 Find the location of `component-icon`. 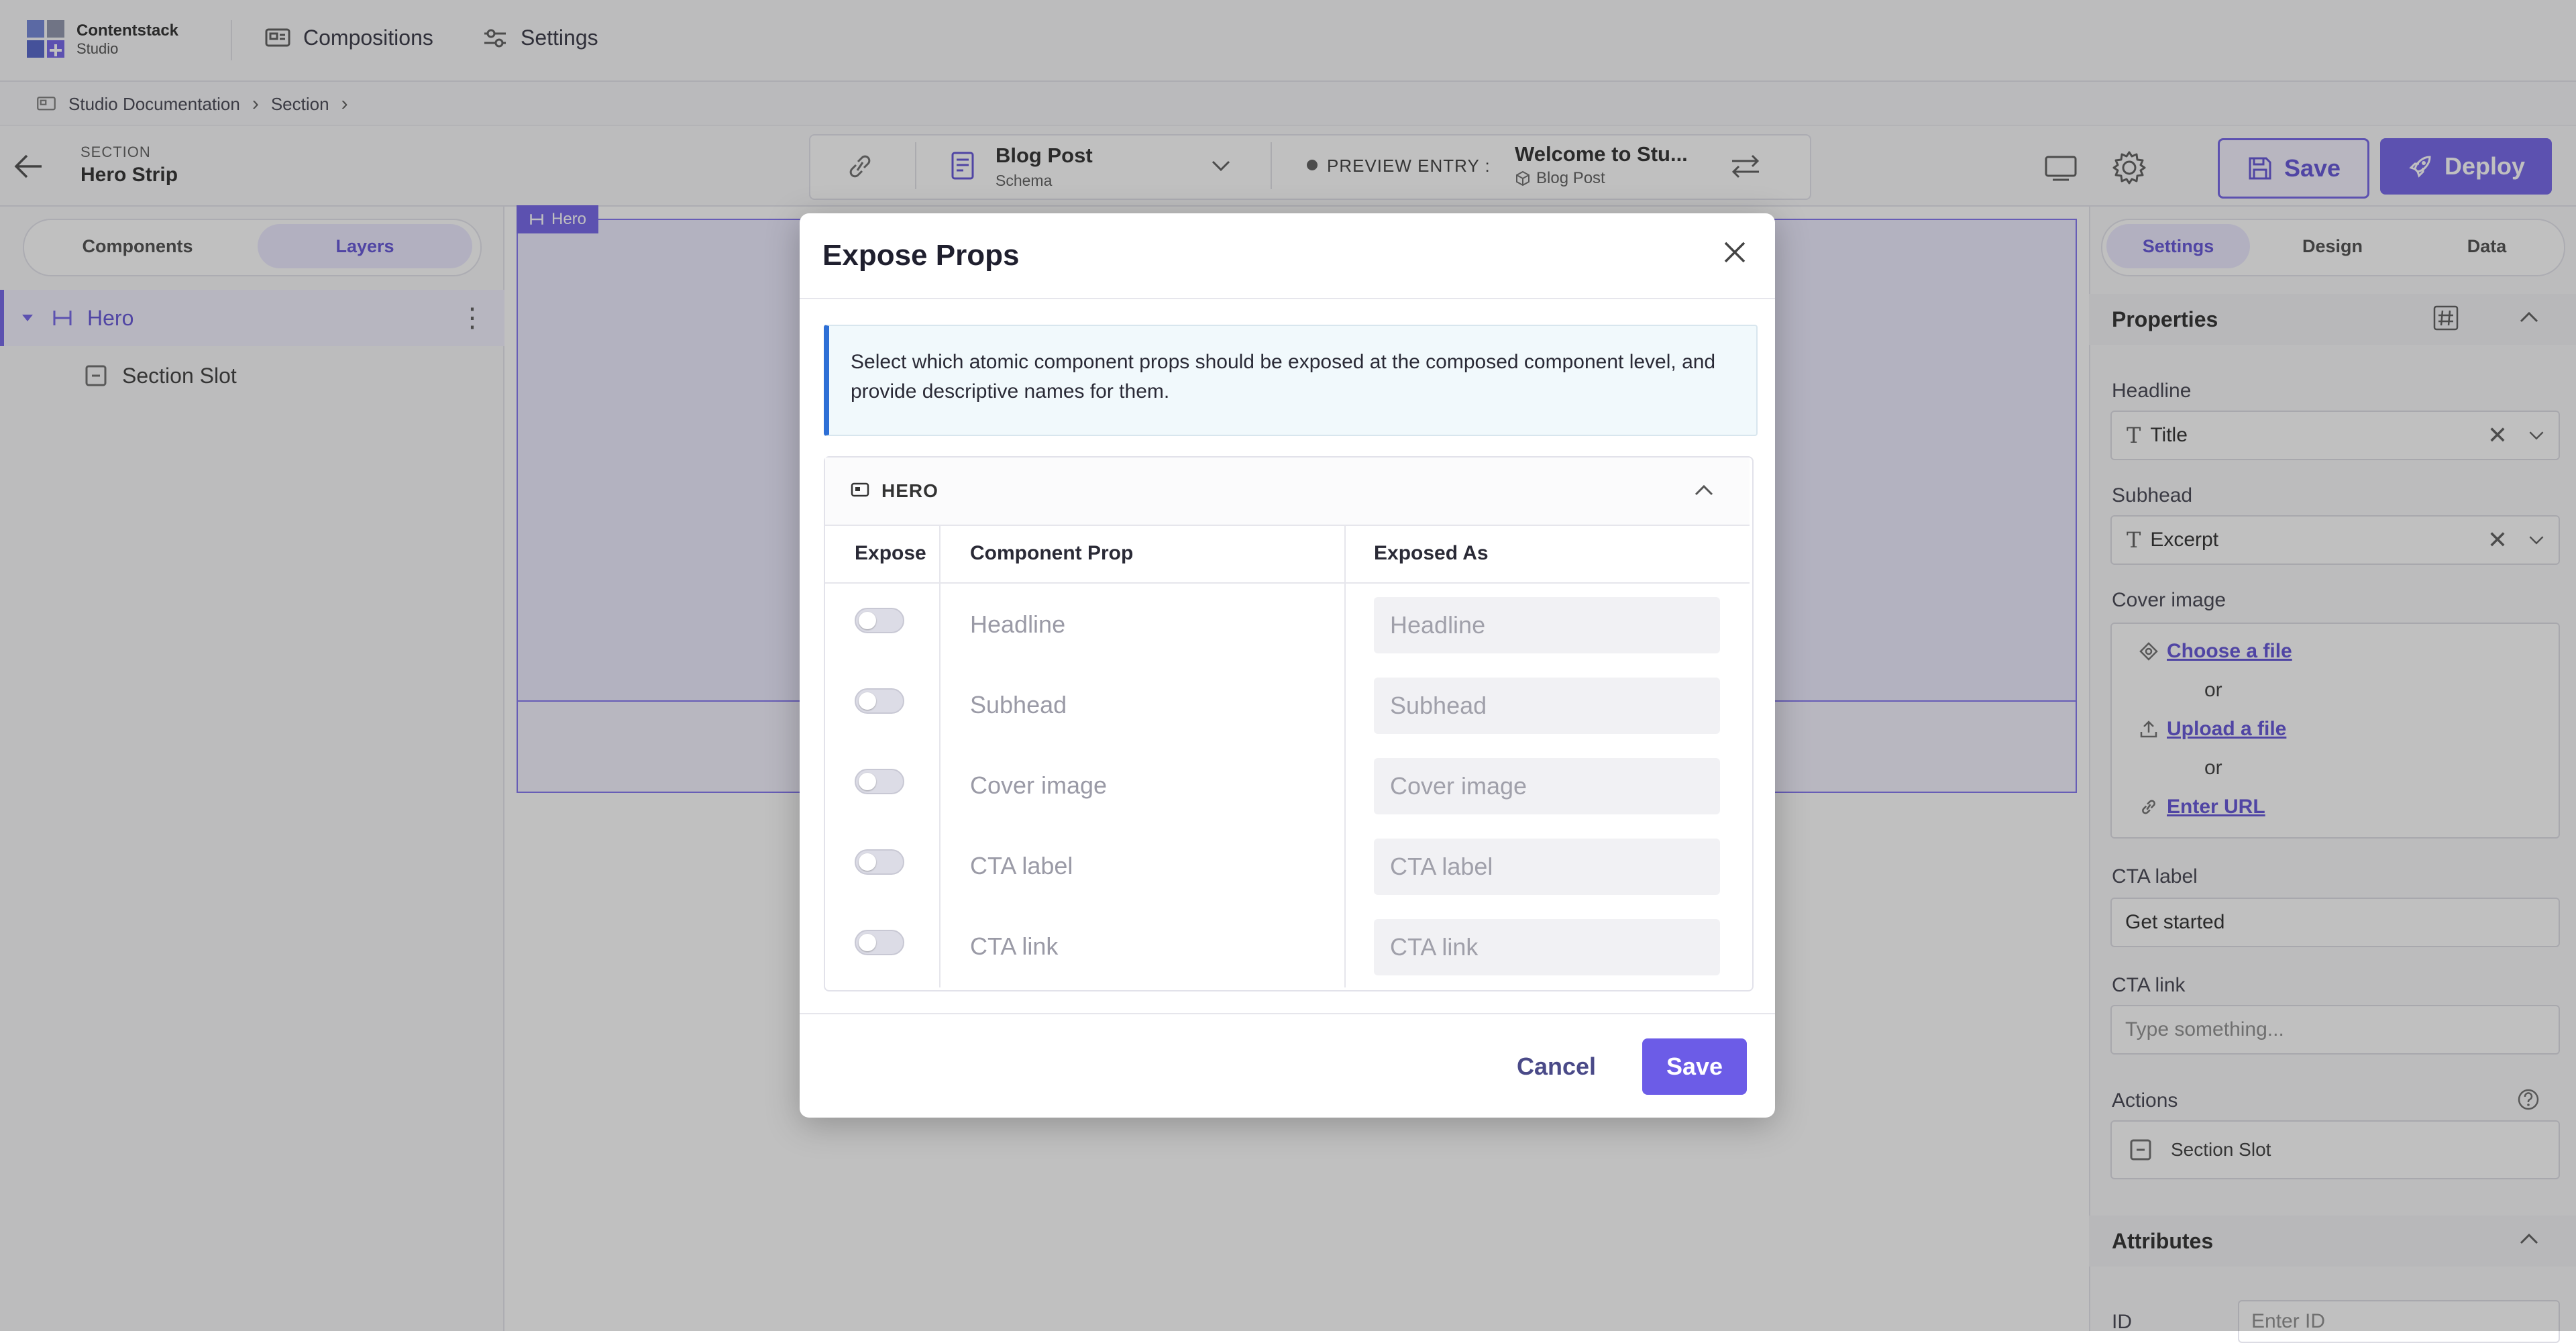

component-icon is located at coordinates (860, 491).